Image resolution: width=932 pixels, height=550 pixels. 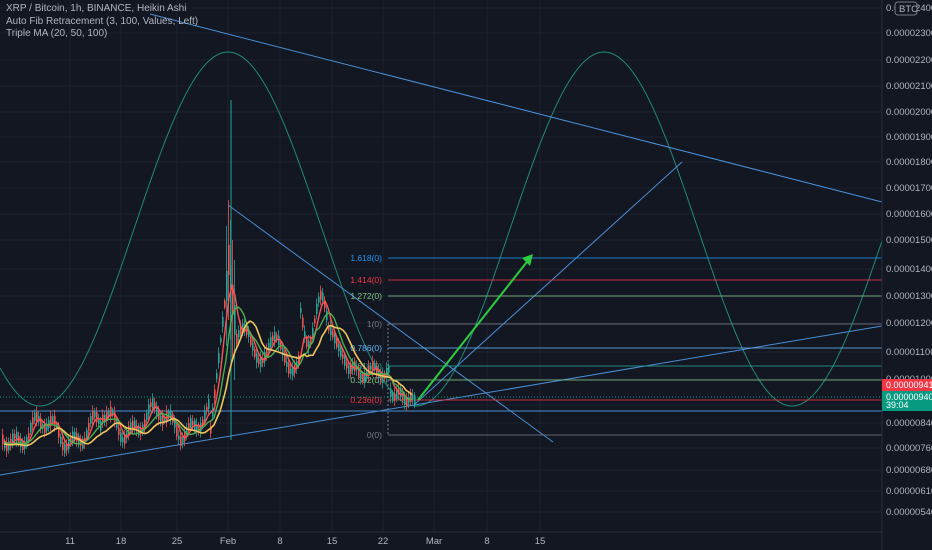 What do you see at coordinates (102, 9) in the screenshot?
I see `legend-title: XRP / Bitcoin, 1h, BINANCE, Heikin Ashi` at bounding box center [102, 9].